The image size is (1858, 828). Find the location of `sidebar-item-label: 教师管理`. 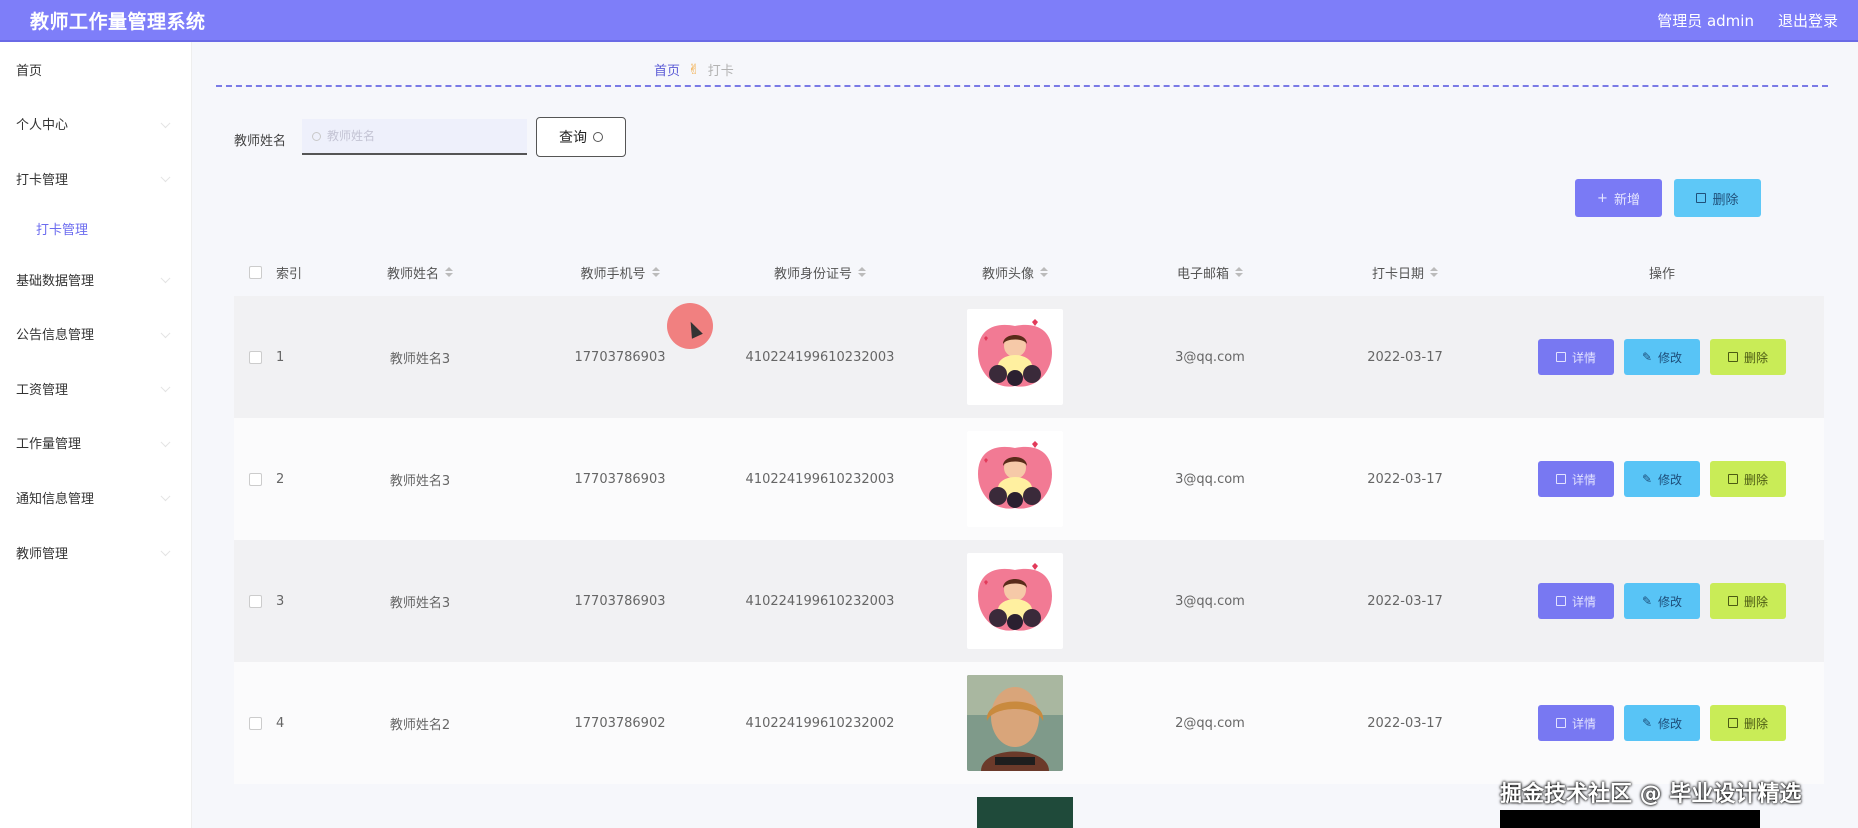

sidebar-item-label: 教师管理 is located at coordinates (42, 554).